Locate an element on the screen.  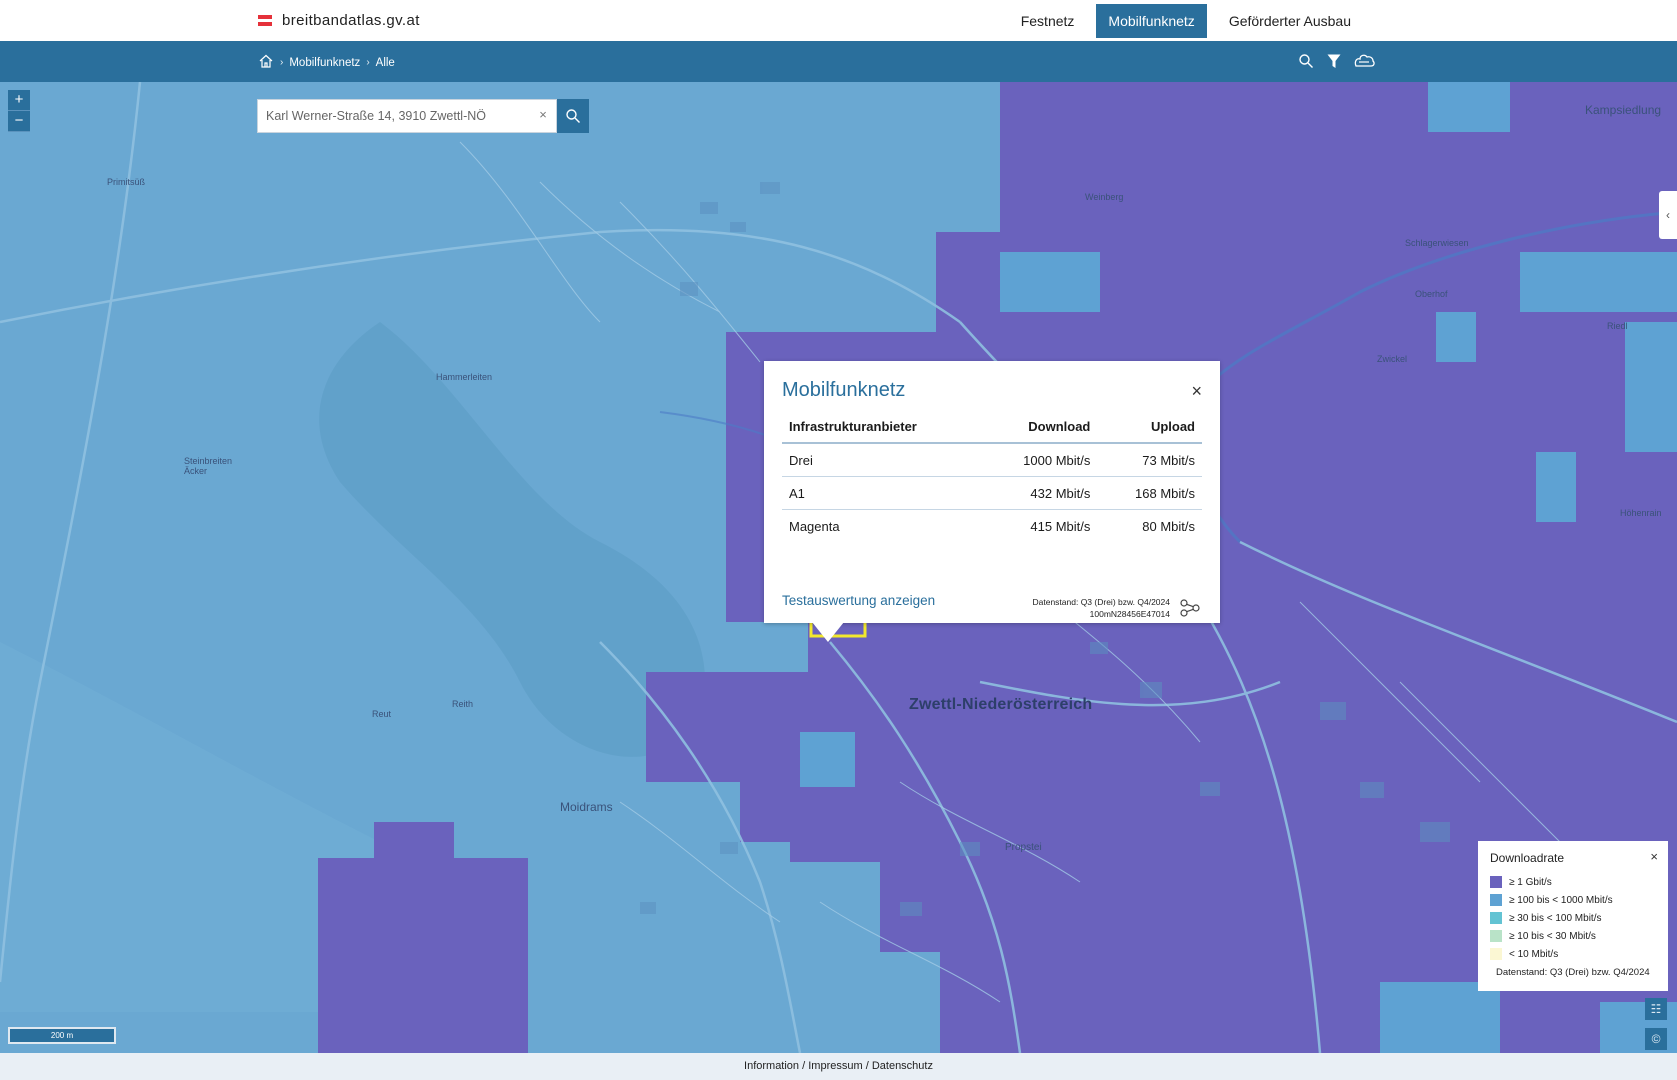
search-button is located at coordinates (573, 116).